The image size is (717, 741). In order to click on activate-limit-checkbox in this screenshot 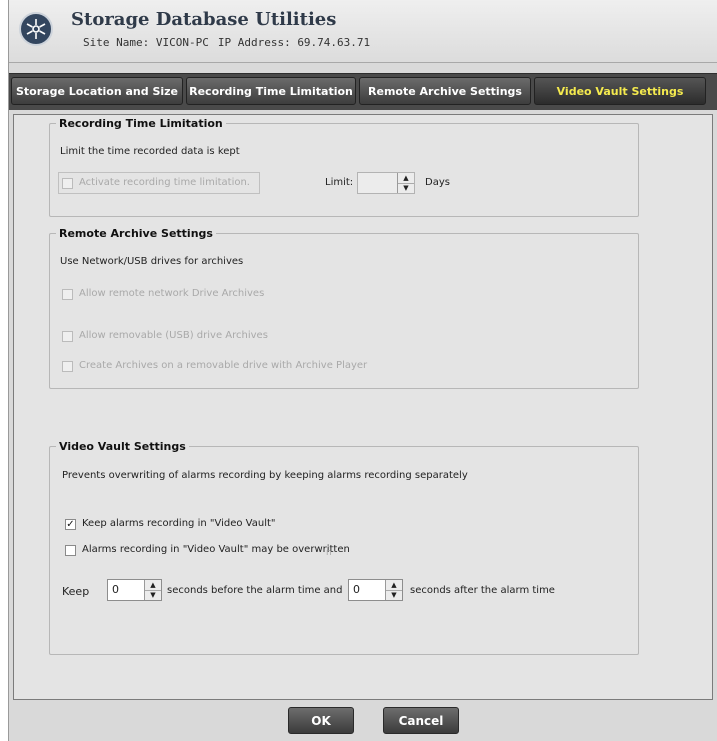, I will do `click(67, 183)`.